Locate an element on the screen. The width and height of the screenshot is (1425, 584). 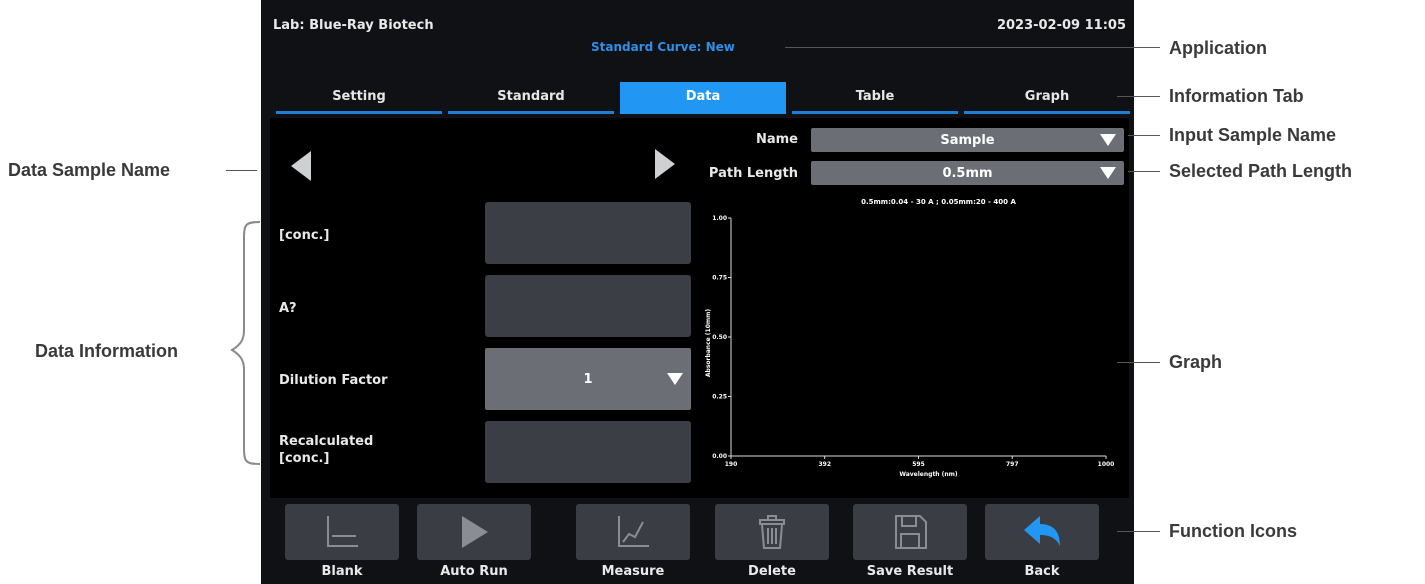
sample-name-select: Sample is located at coordinates (967, 140).